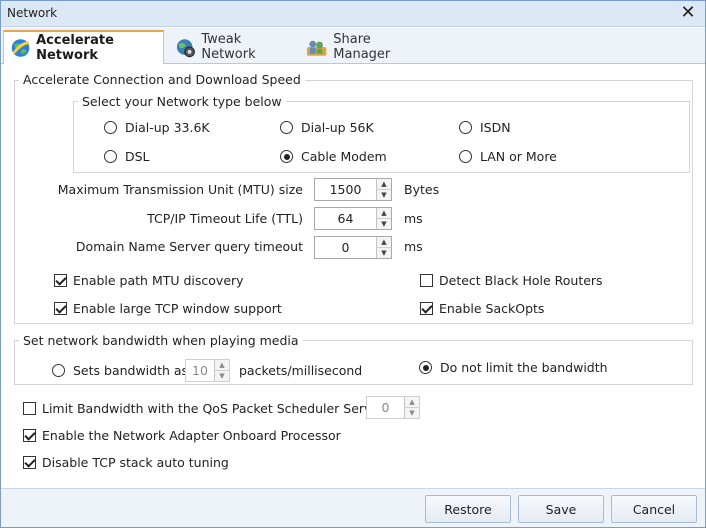 The image size is (706, 528). I want to click on mtu-stepper: 1500 ▲ ▼, so click(353, 189).